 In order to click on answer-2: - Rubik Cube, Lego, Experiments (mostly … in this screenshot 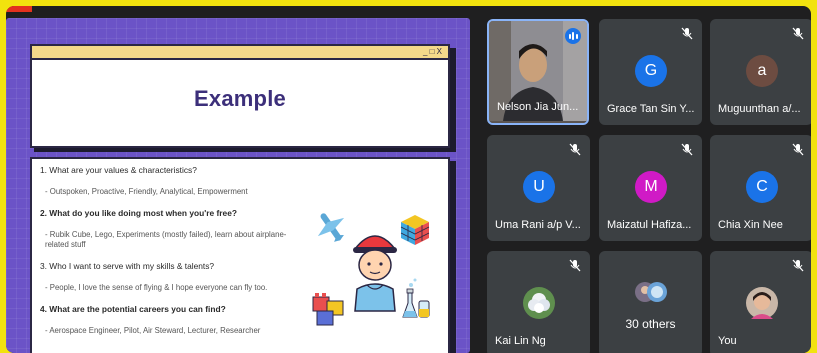, I will do `click(166, 239)`.